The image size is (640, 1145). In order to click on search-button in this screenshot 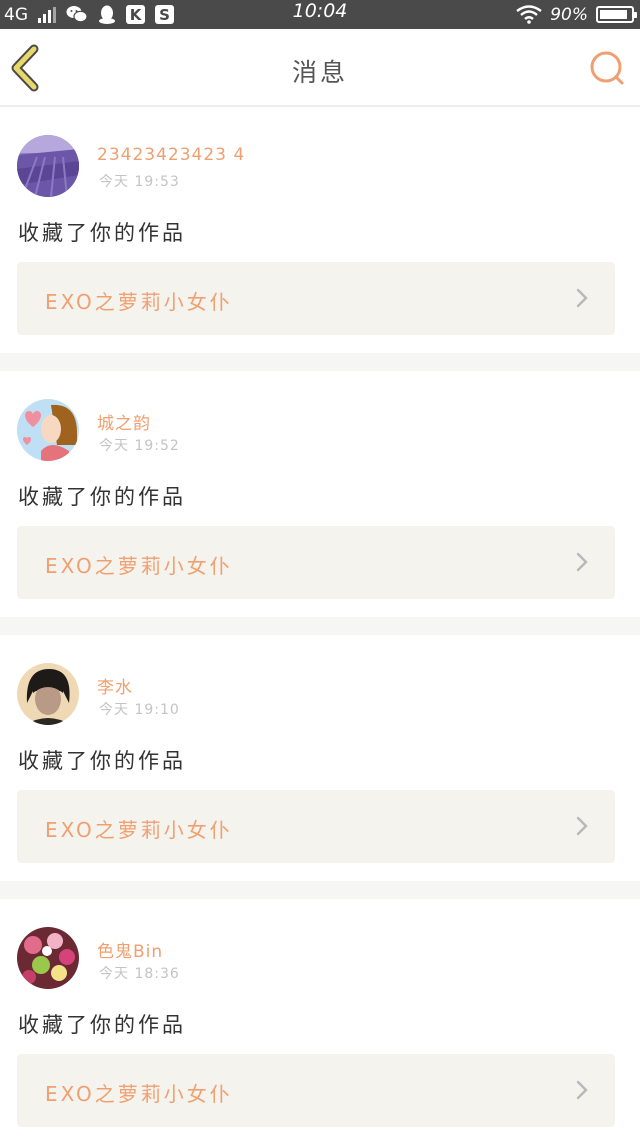, I will do `click(607, 68)`.